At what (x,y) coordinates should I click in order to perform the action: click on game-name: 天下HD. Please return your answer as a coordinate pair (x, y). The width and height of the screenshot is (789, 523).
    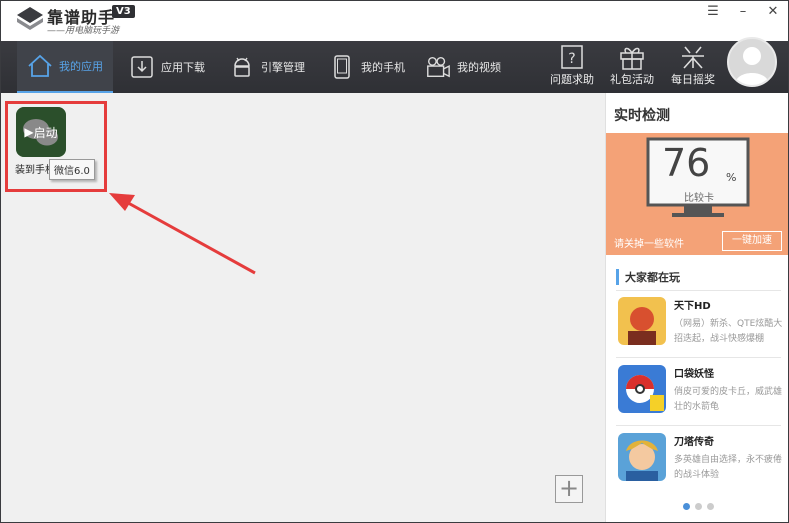
    Looking at the image, I should click on (692, 306).